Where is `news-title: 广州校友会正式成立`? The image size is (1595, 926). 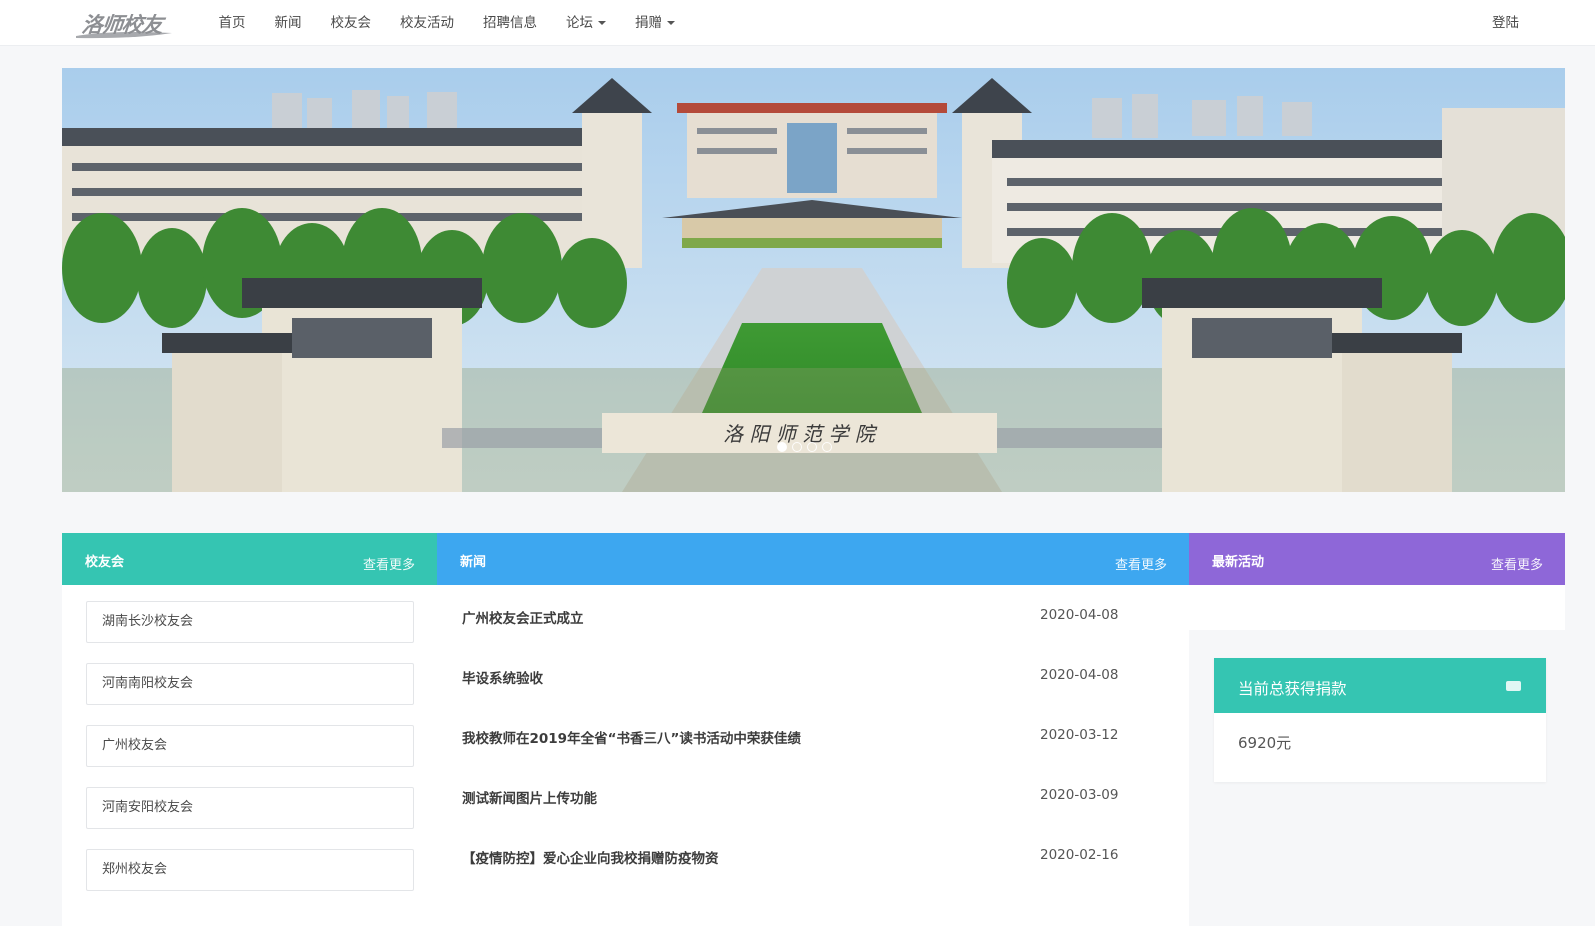 news-title: 广州校友会正式成立 is located at coordinates (523, 617).